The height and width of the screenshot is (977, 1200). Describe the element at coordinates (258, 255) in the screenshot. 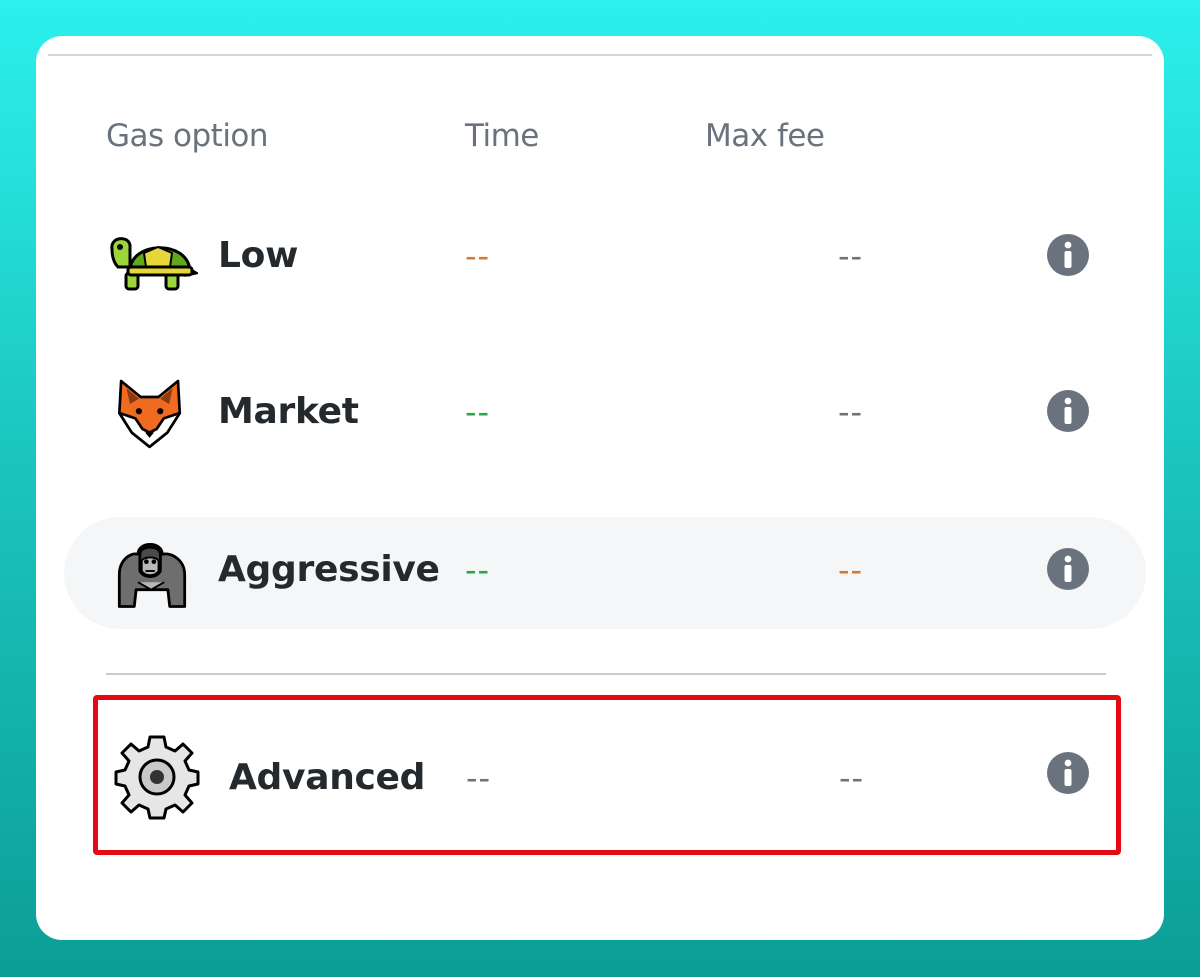

I see `gas-option-name: Low` at that location.